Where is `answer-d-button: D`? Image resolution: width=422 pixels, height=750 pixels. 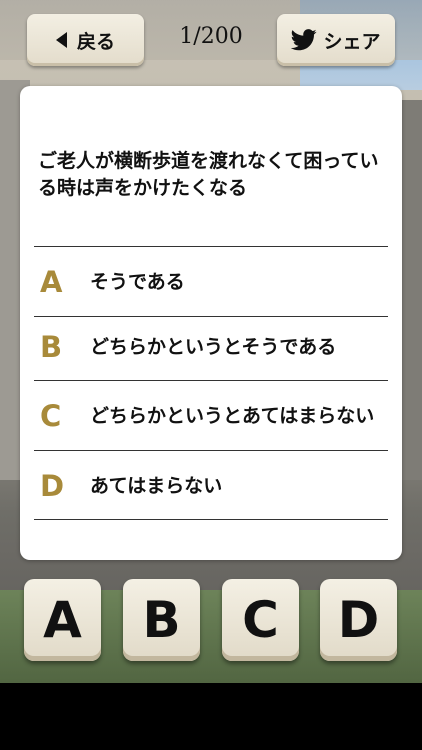 answer-d-button: D is located at coordinates (358, 620).